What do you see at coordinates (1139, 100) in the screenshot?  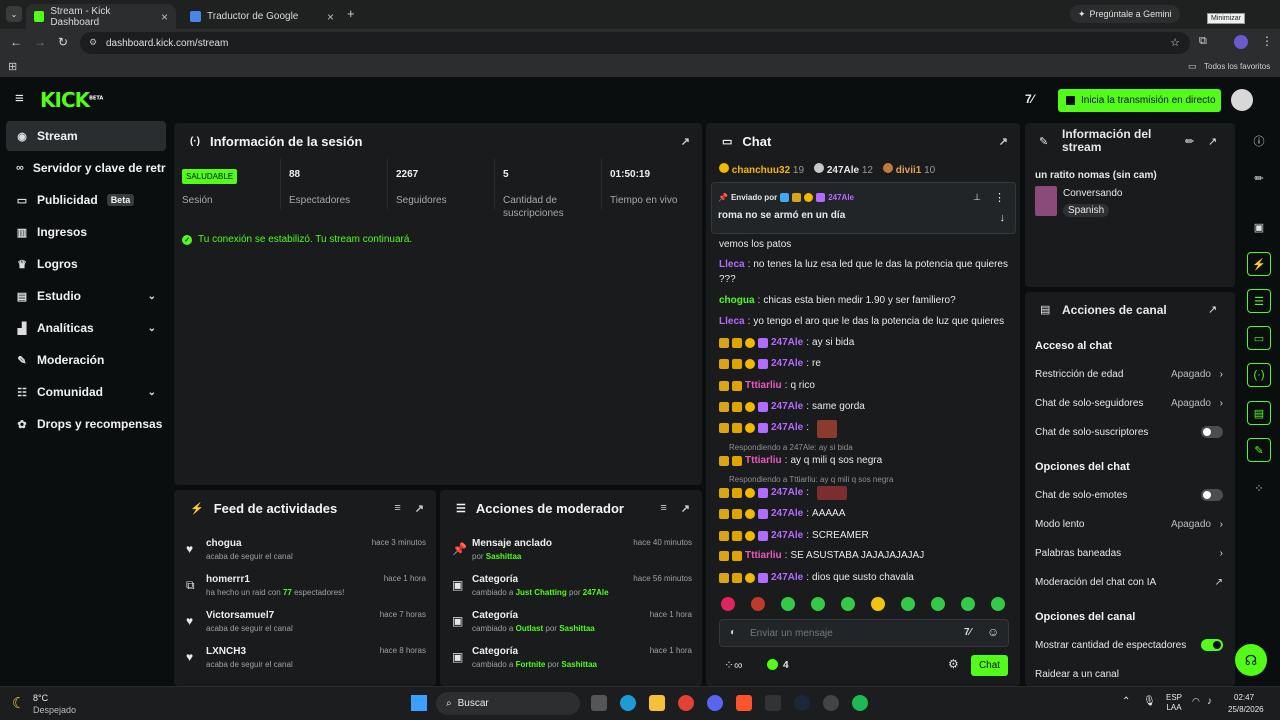 I see `go-live-button: Inicia la transmisión en directo` at bounding box center [1139, 100].